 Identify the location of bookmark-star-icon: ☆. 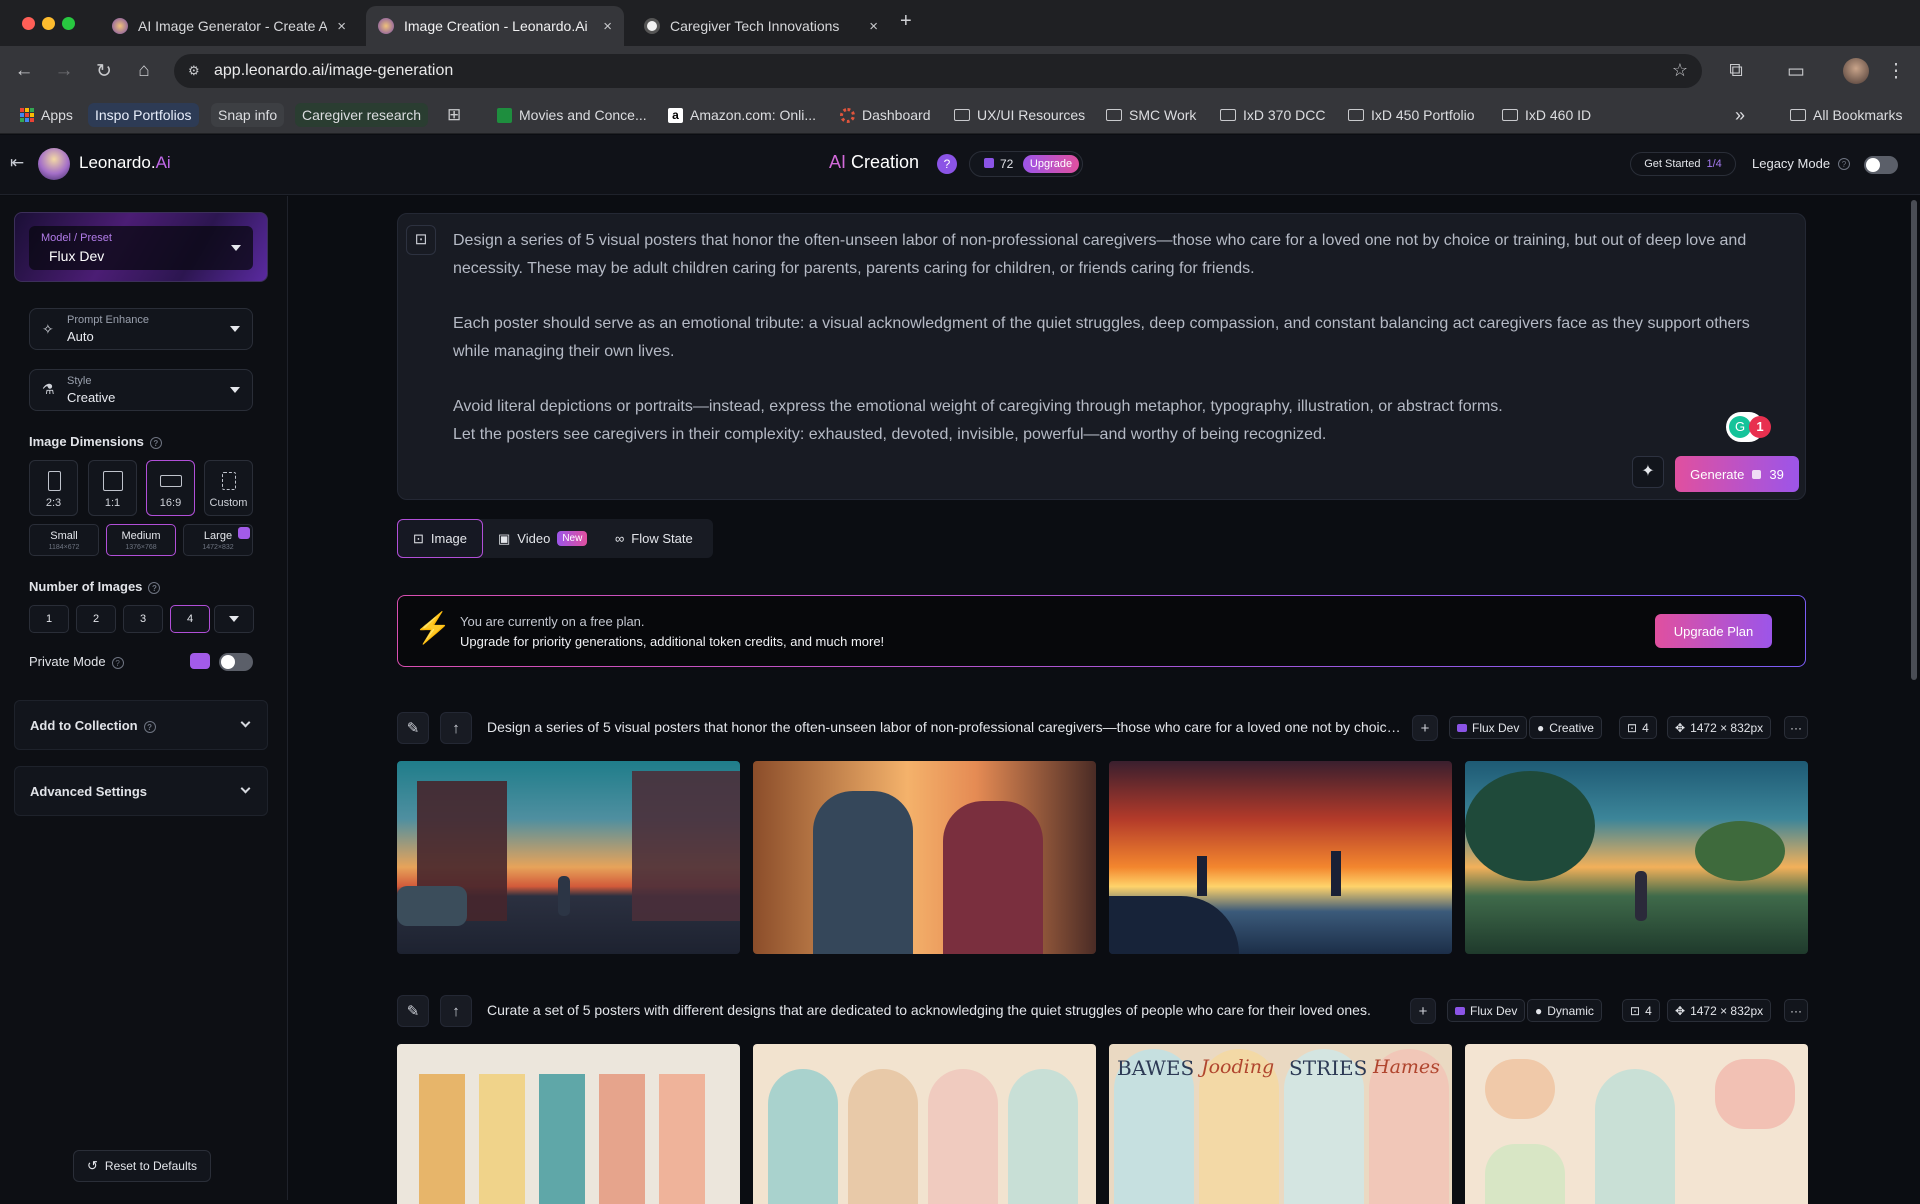
(1680, 70).